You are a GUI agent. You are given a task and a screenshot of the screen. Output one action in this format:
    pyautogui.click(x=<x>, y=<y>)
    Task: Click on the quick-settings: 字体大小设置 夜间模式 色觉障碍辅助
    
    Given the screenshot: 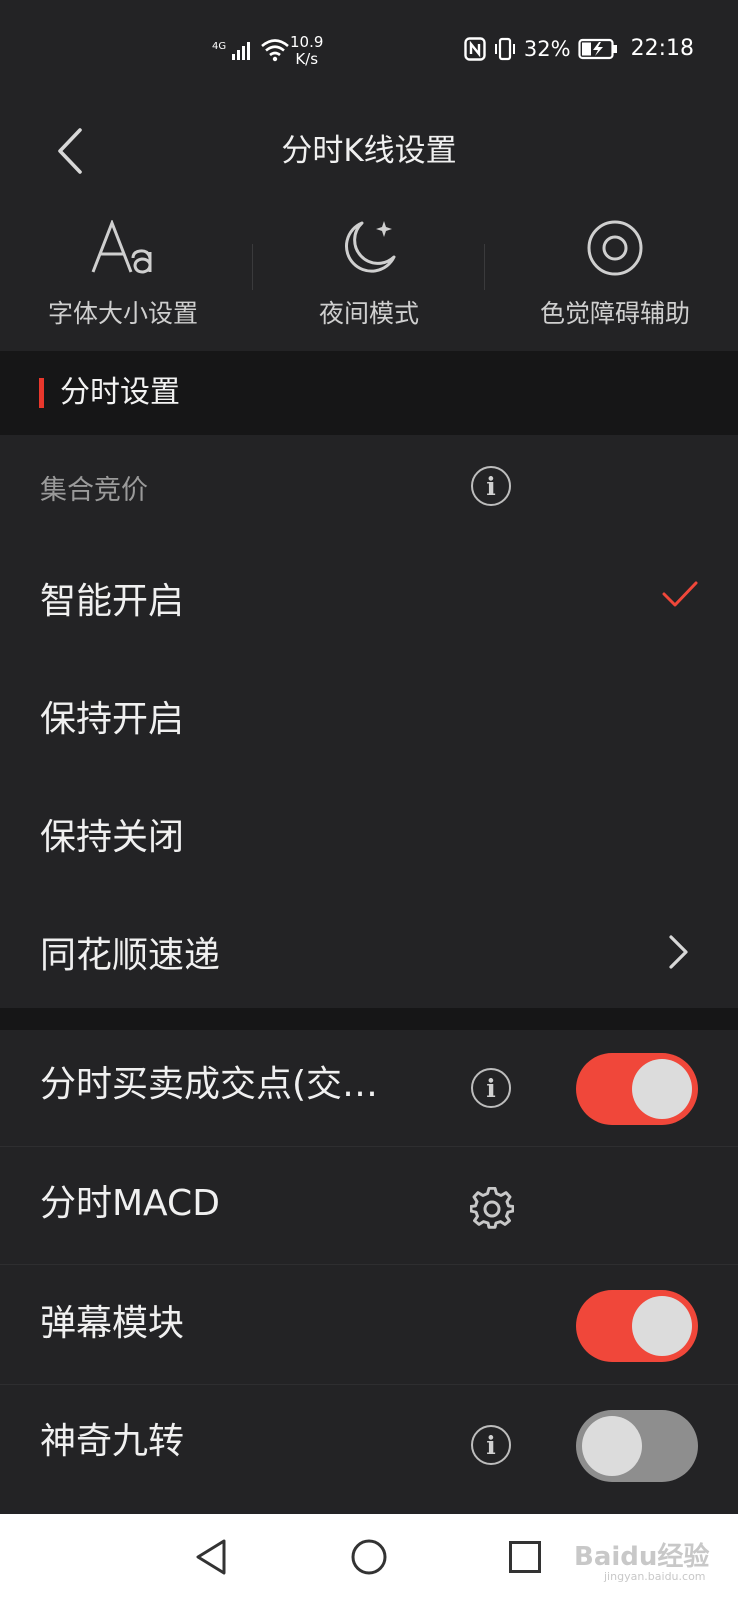 What is the action you would take?
    pyautogui.click(x=369, y=273)
    